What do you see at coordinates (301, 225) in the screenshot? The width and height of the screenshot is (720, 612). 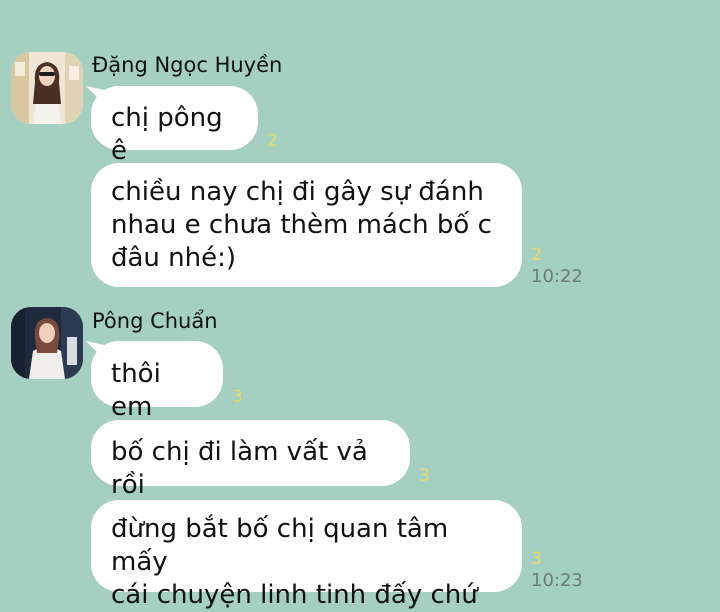 I see `message-text: nhau e chưa thèm mách bố c` at bounding box center [301, 225].